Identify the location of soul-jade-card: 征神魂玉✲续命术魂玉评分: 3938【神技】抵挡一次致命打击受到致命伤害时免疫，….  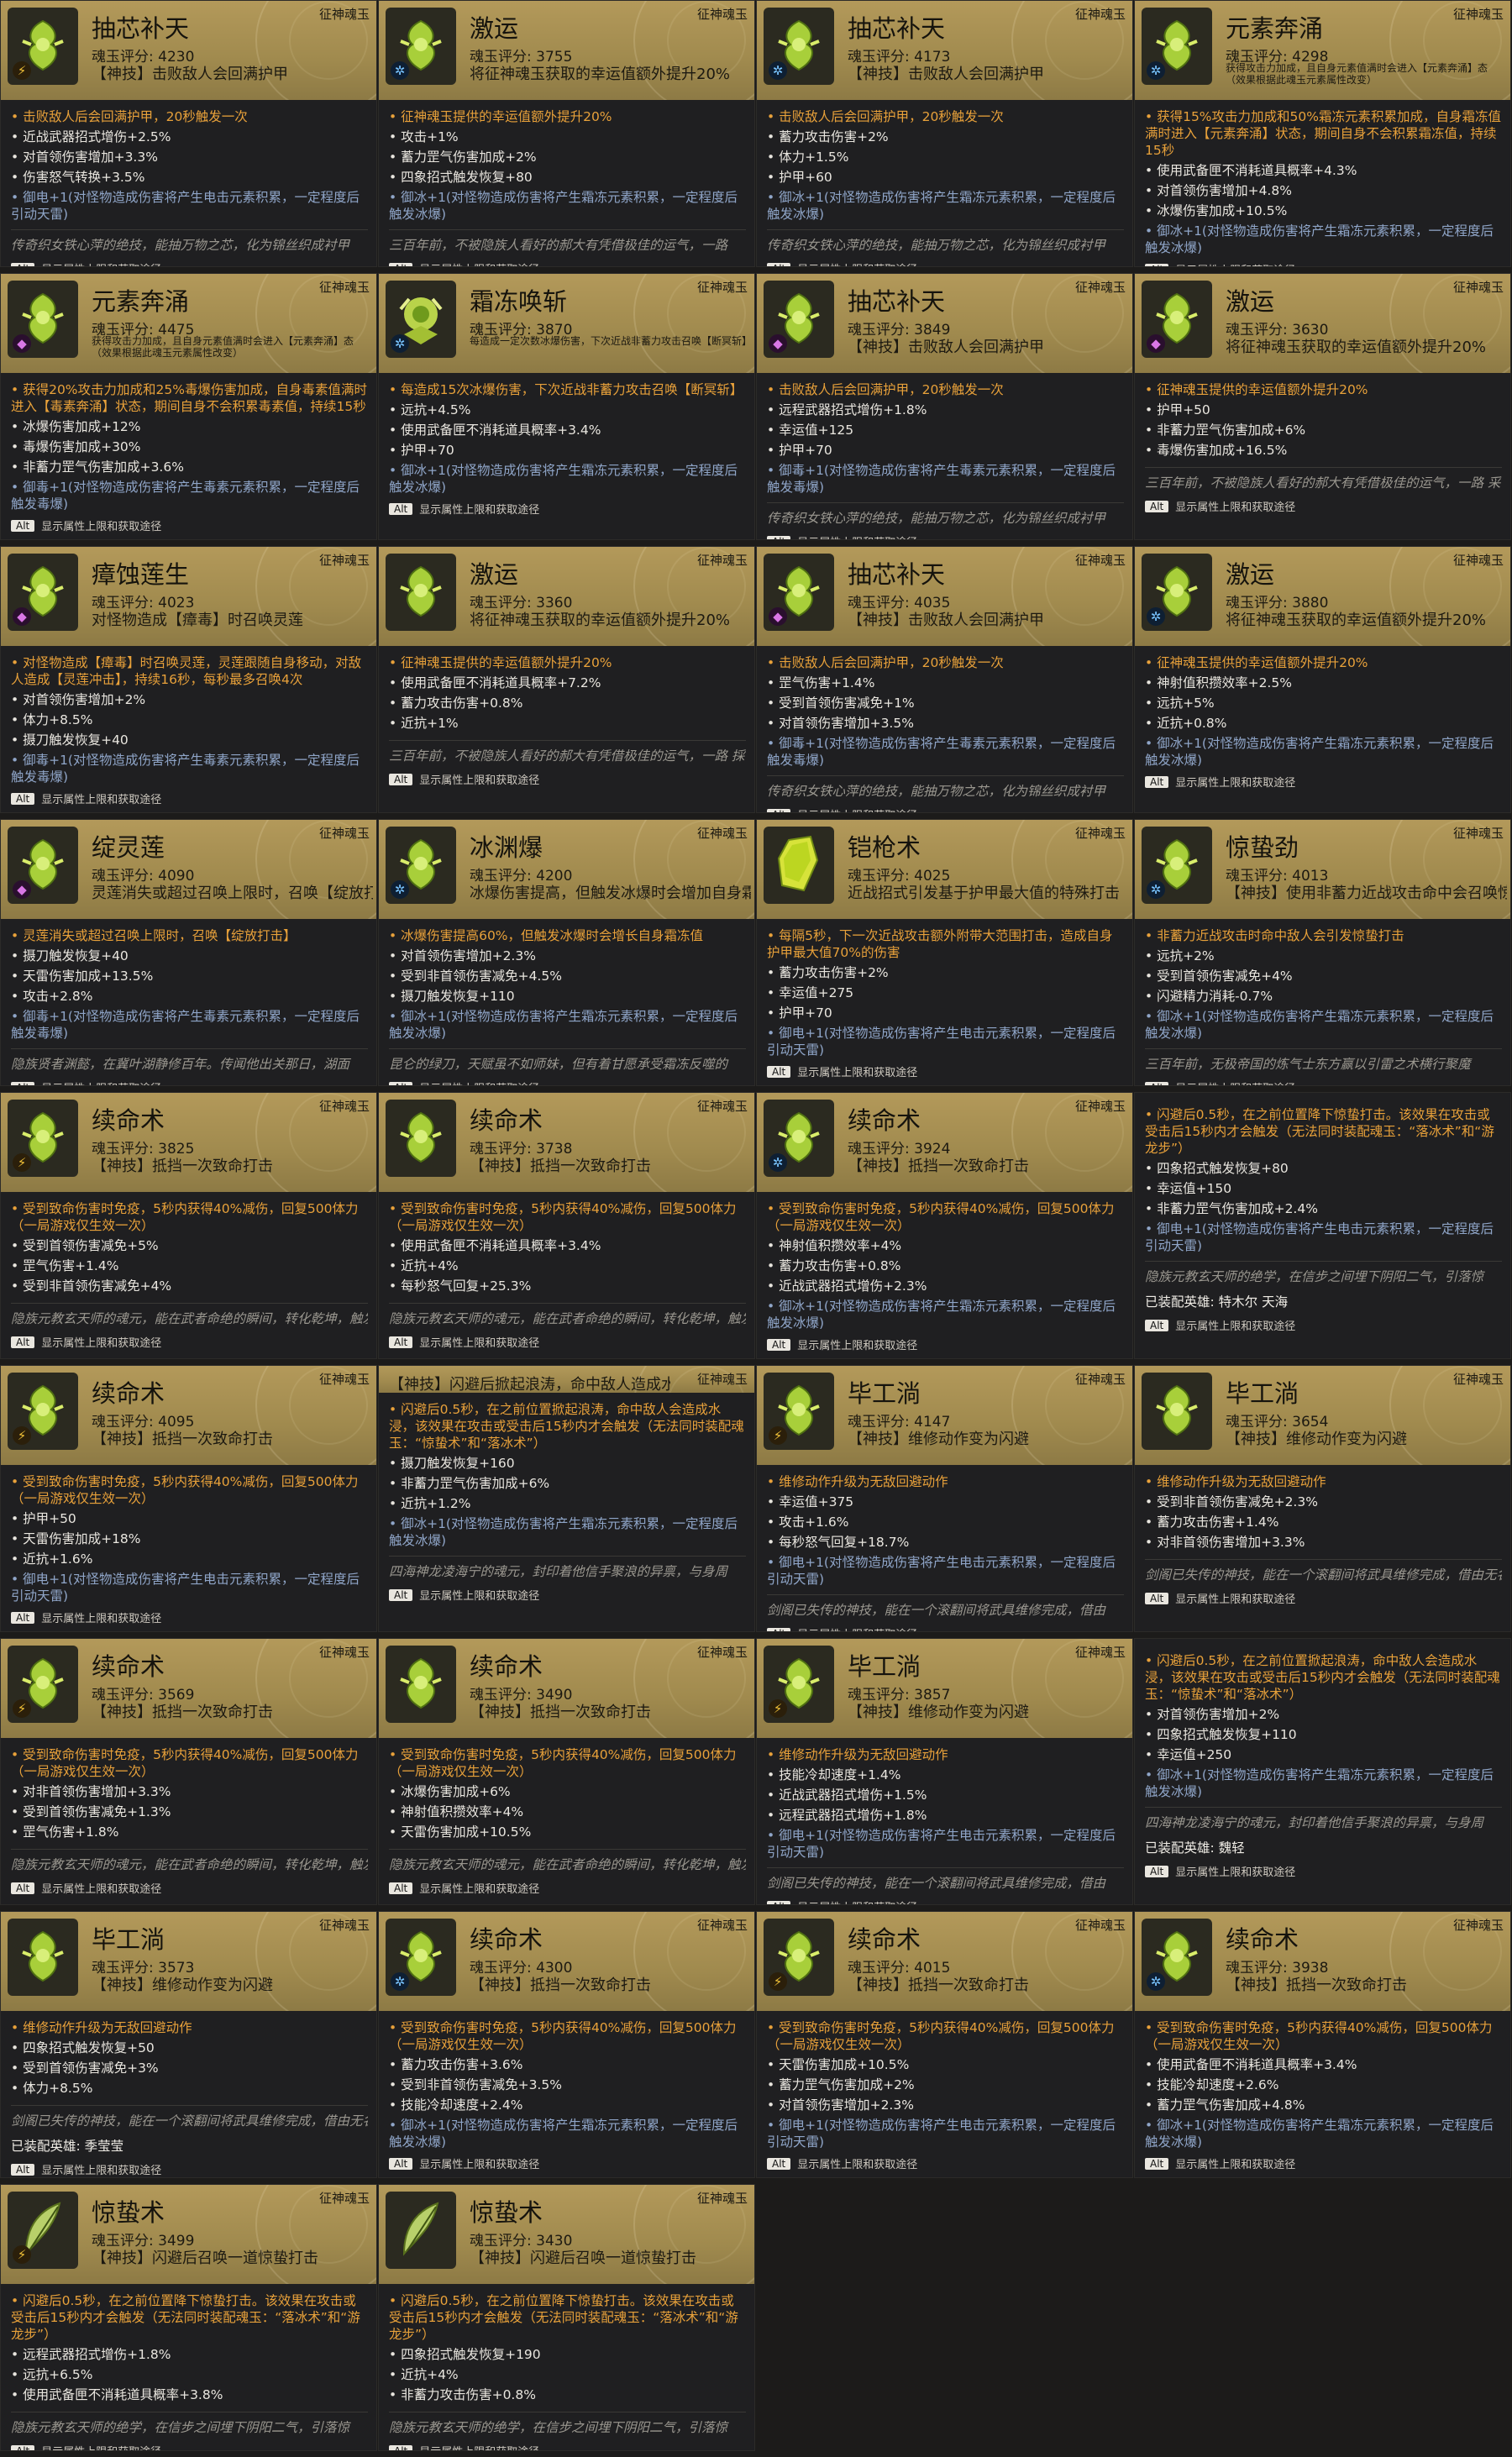
(1322, 2044).